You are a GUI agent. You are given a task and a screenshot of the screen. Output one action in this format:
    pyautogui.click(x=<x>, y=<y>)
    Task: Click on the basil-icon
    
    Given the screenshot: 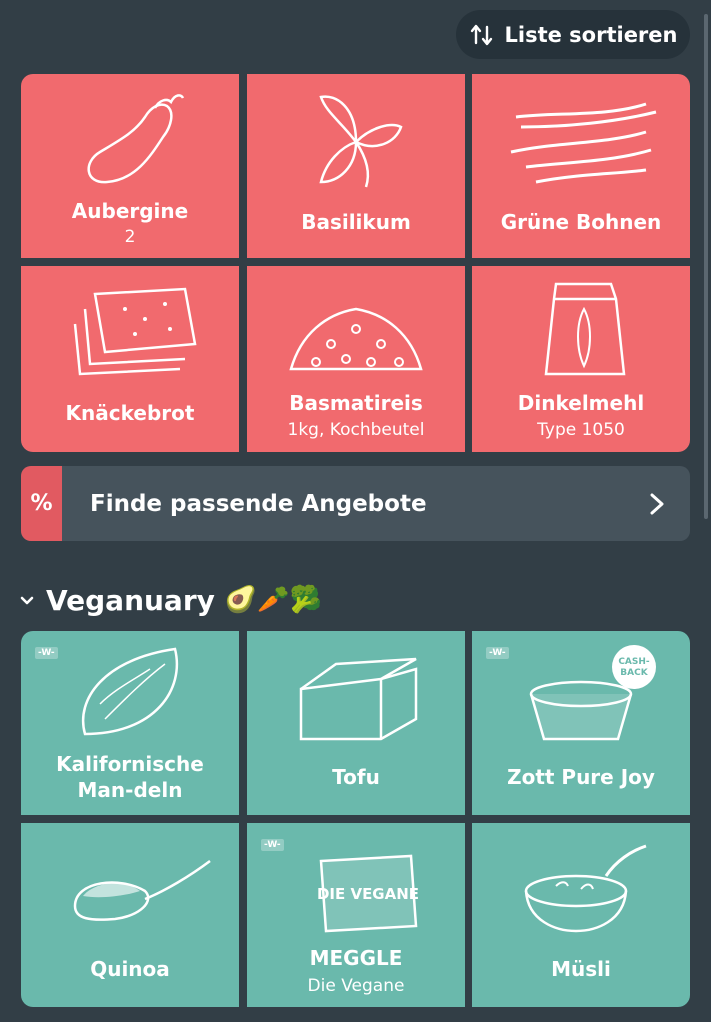 What is the action you would take?
    pyautogui.click(x=361, y=141)
    